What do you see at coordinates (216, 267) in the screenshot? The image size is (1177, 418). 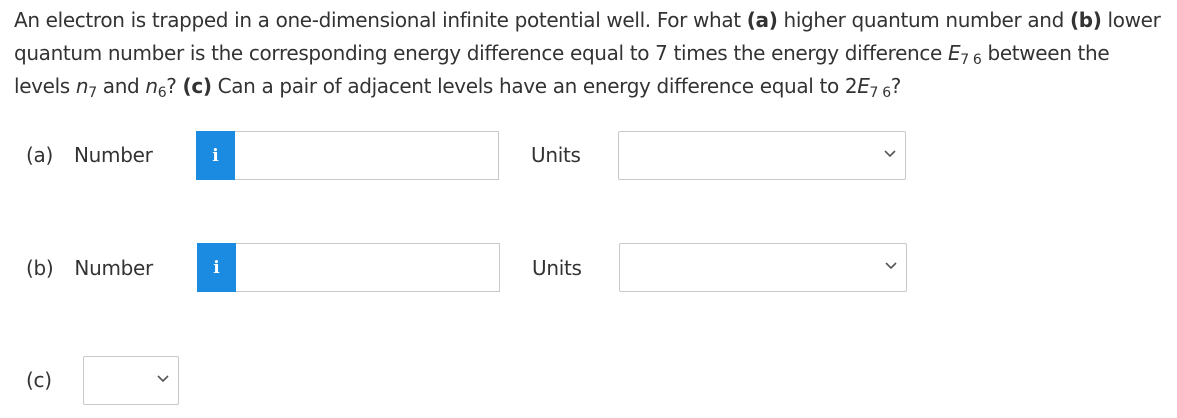 I see `part-b-info-icon: i` at bounding box center [216, 267].